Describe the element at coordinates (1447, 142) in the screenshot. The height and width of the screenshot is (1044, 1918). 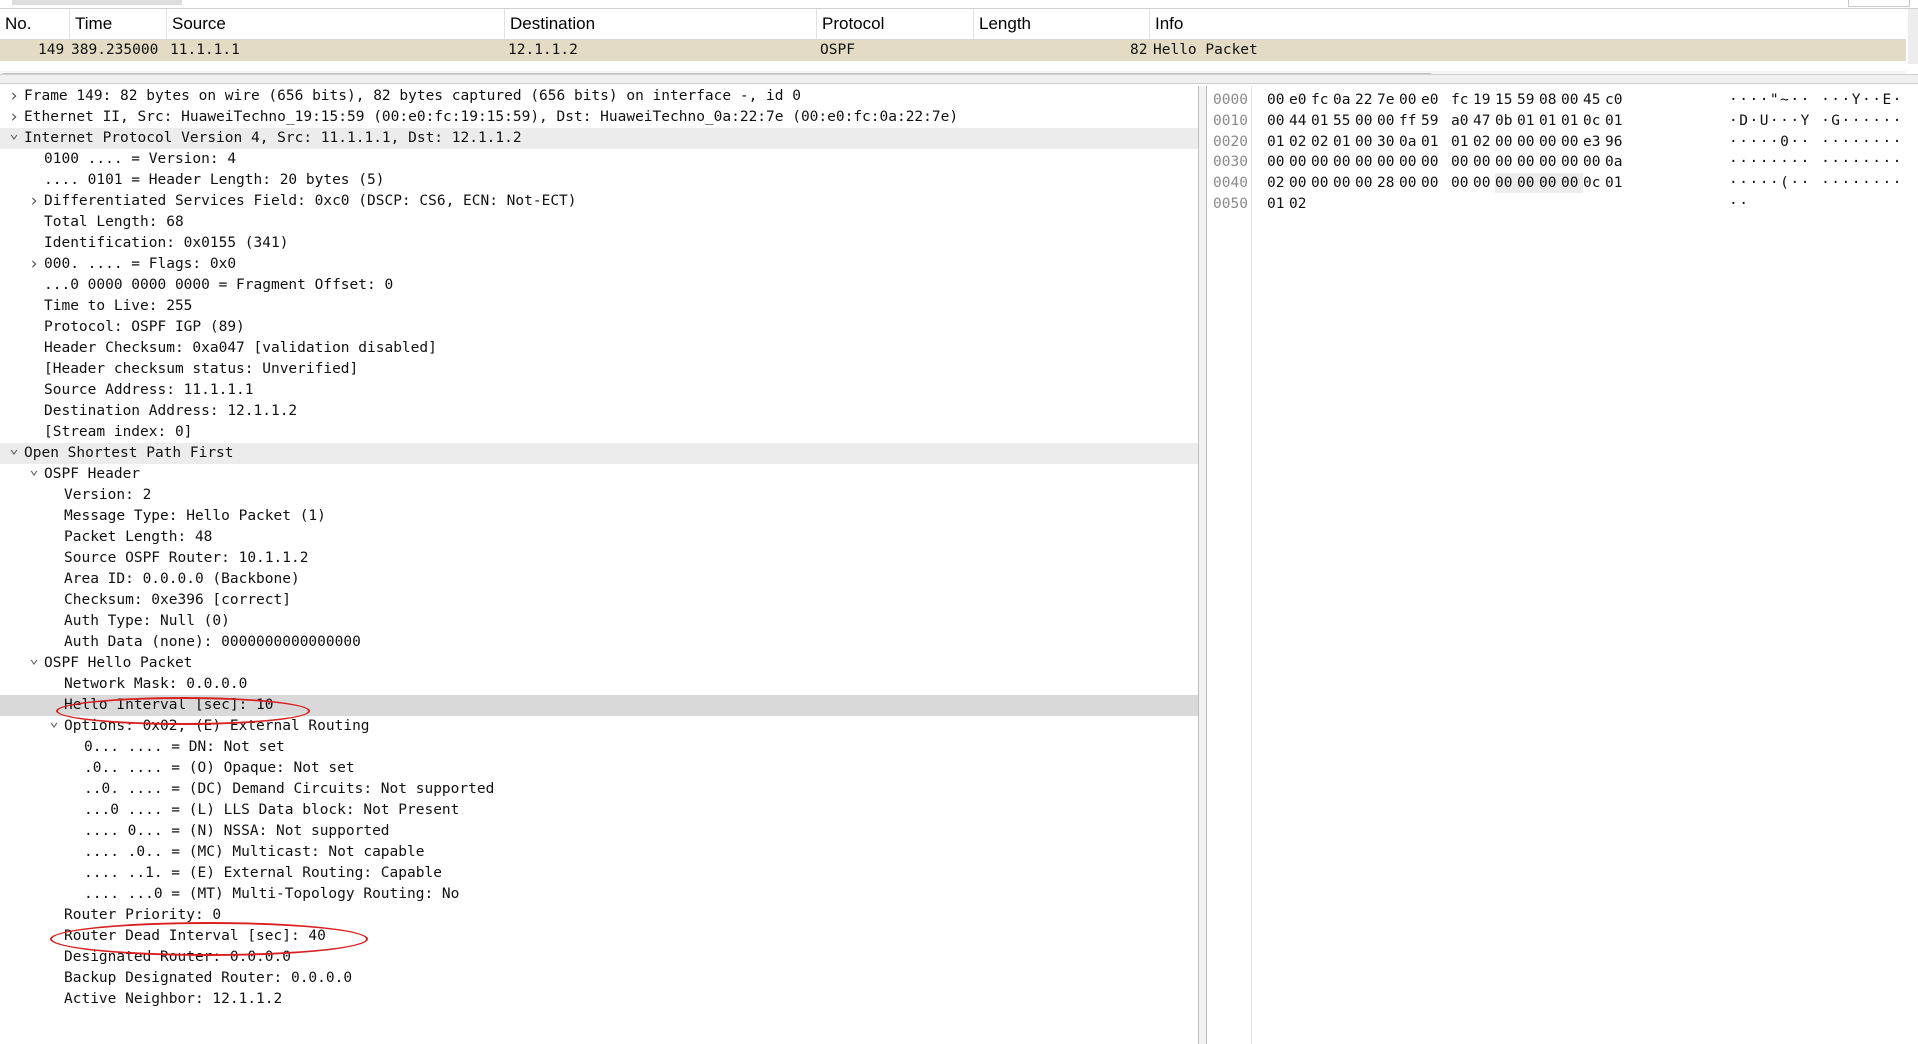
I see `bytes-hex: 01 02 02 01 00 30 0a 01 01 02 00 00 00 00 e3 96` at that location.